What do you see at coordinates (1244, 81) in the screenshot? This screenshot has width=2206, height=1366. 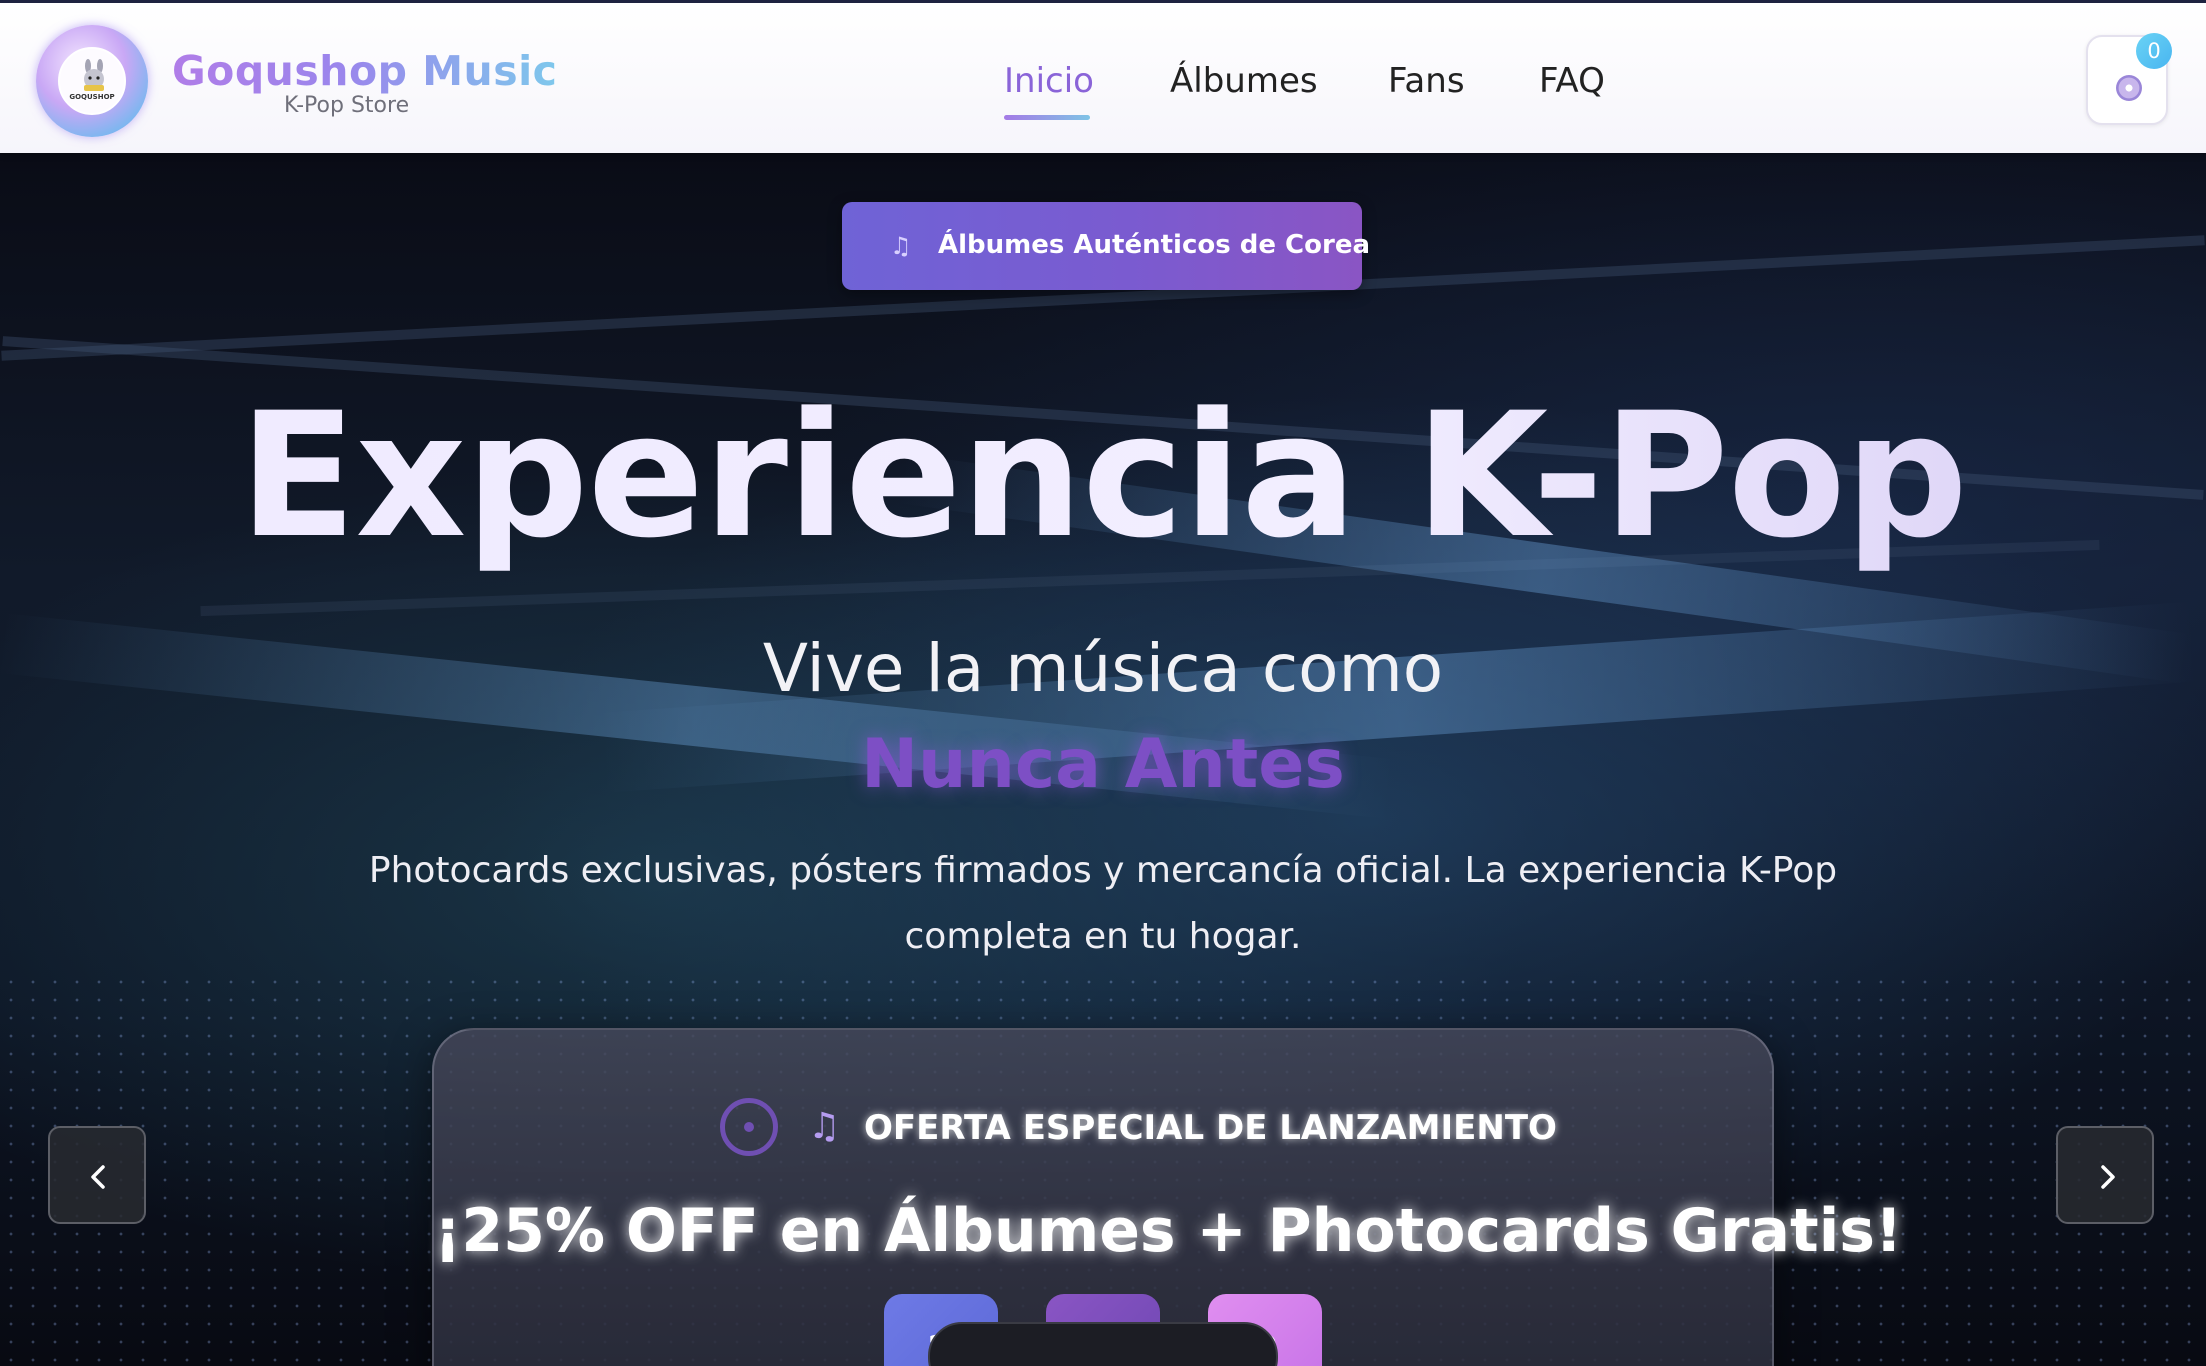 I see `nav-albumes: Álbumes` at bounding box center [1244, 81].